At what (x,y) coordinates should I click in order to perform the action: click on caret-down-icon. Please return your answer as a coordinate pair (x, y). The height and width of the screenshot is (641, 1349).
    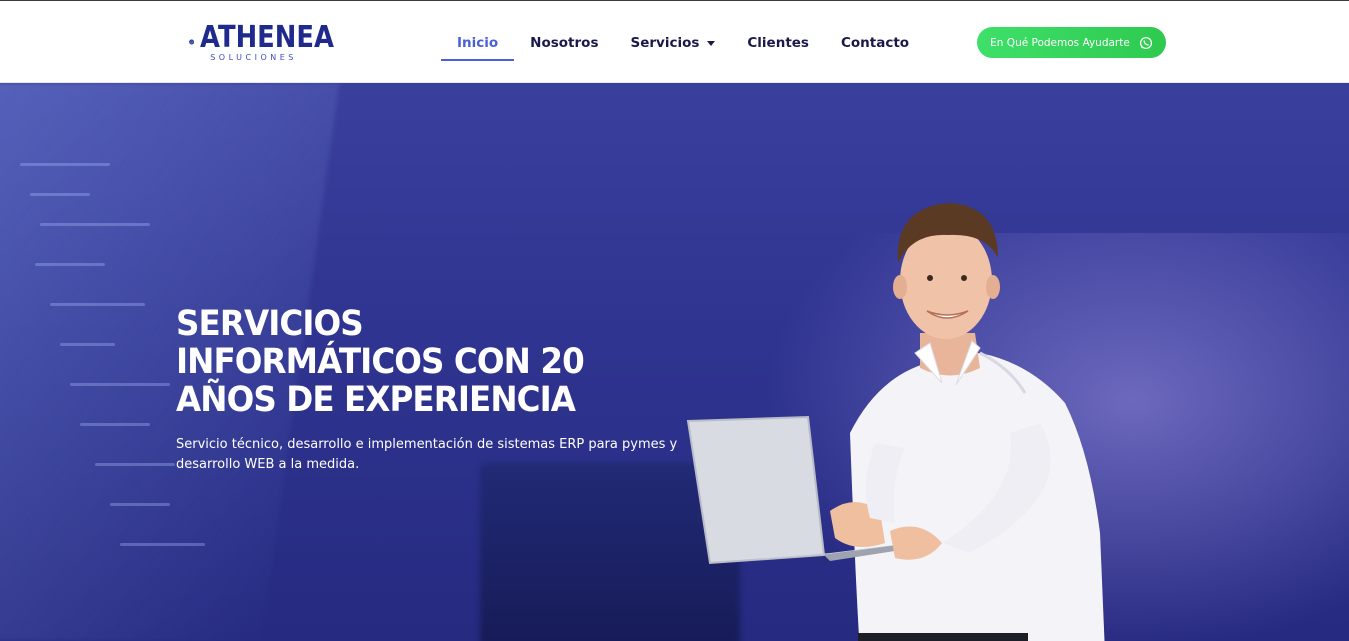
    Looking at the image, I should click on (711, 43).